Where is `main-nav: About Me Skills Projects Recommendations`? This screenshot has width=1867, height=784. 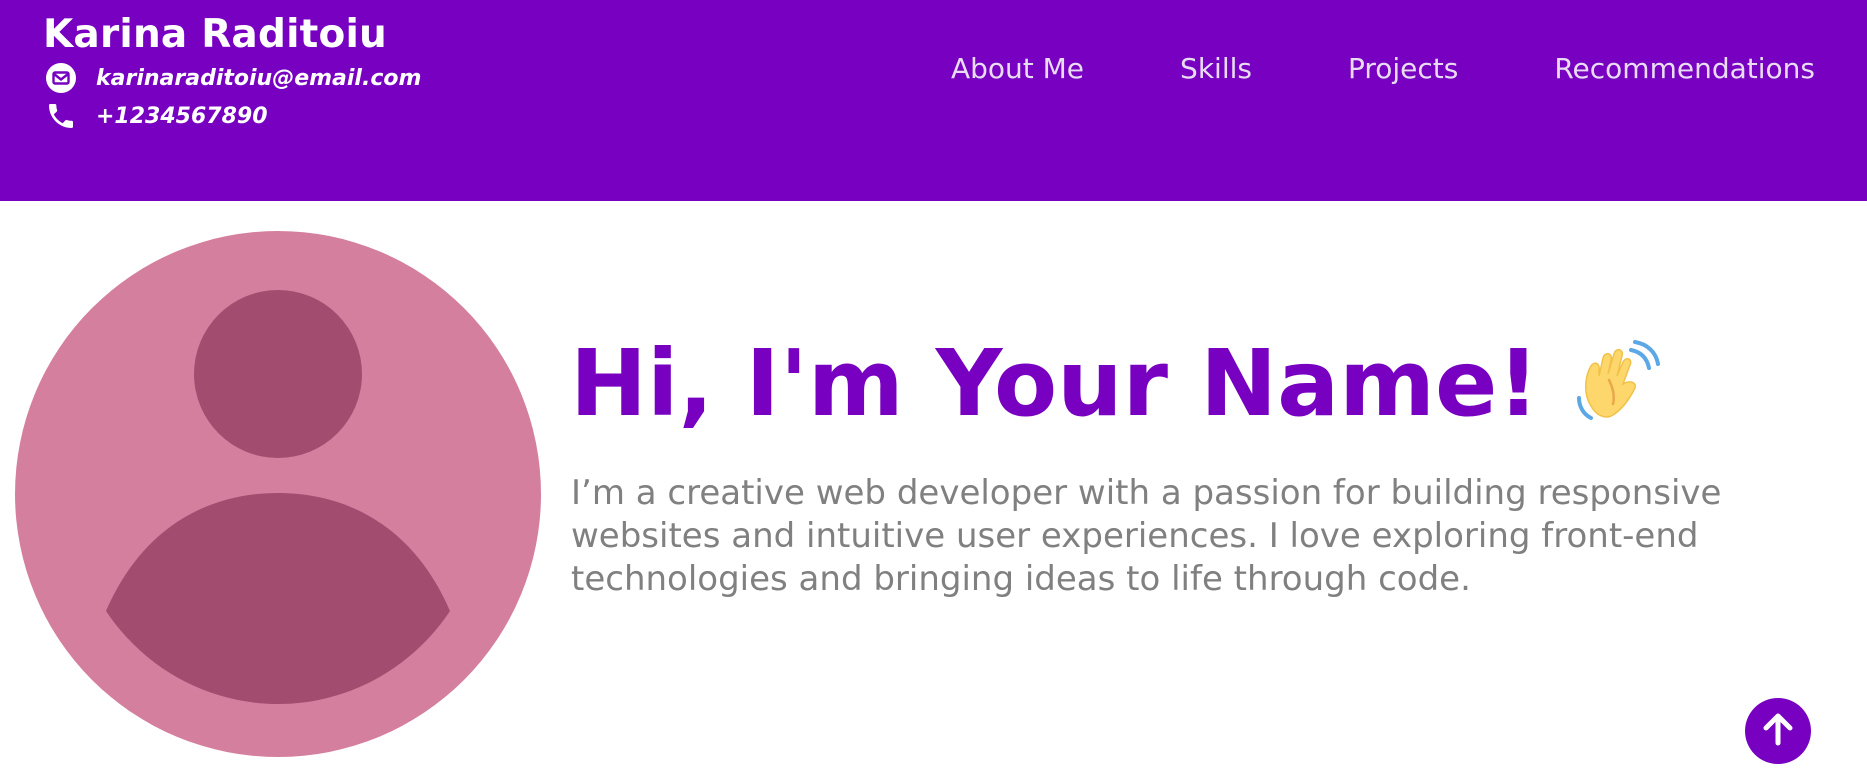
main-nav: About Me Skills Projects Recommendations is located at coordinates (1383, 68).